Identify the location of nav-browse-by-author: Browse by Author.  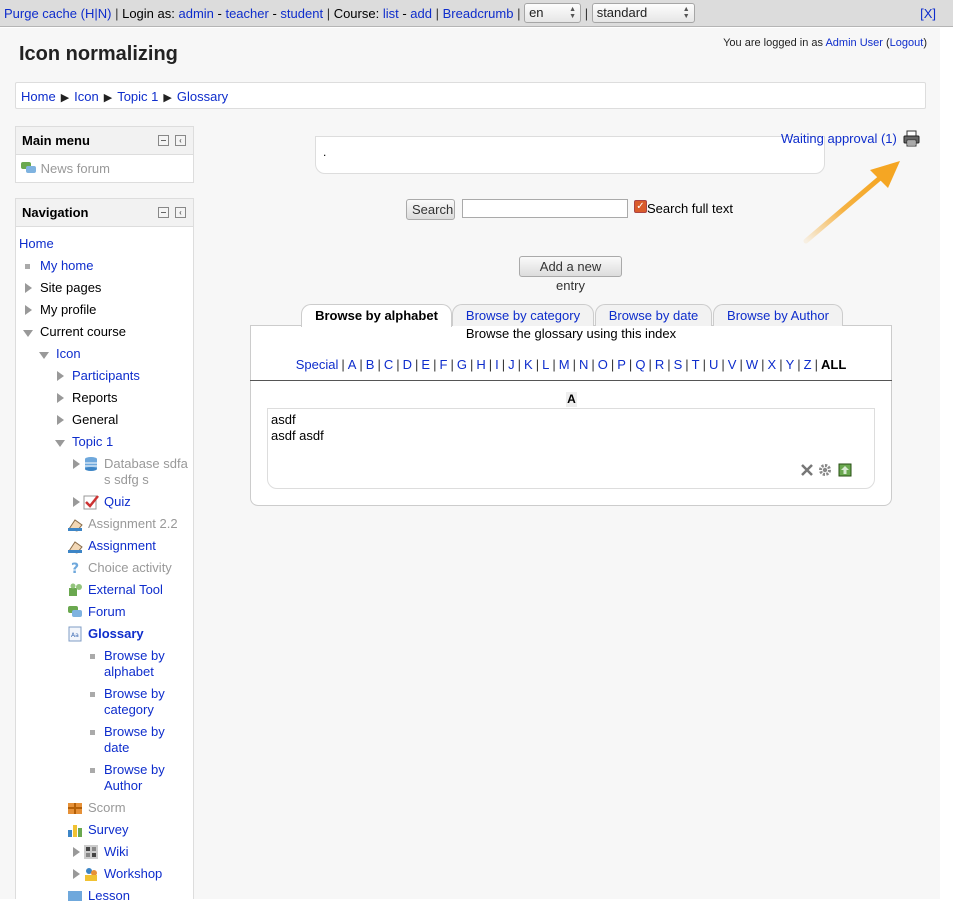
(134, 778).